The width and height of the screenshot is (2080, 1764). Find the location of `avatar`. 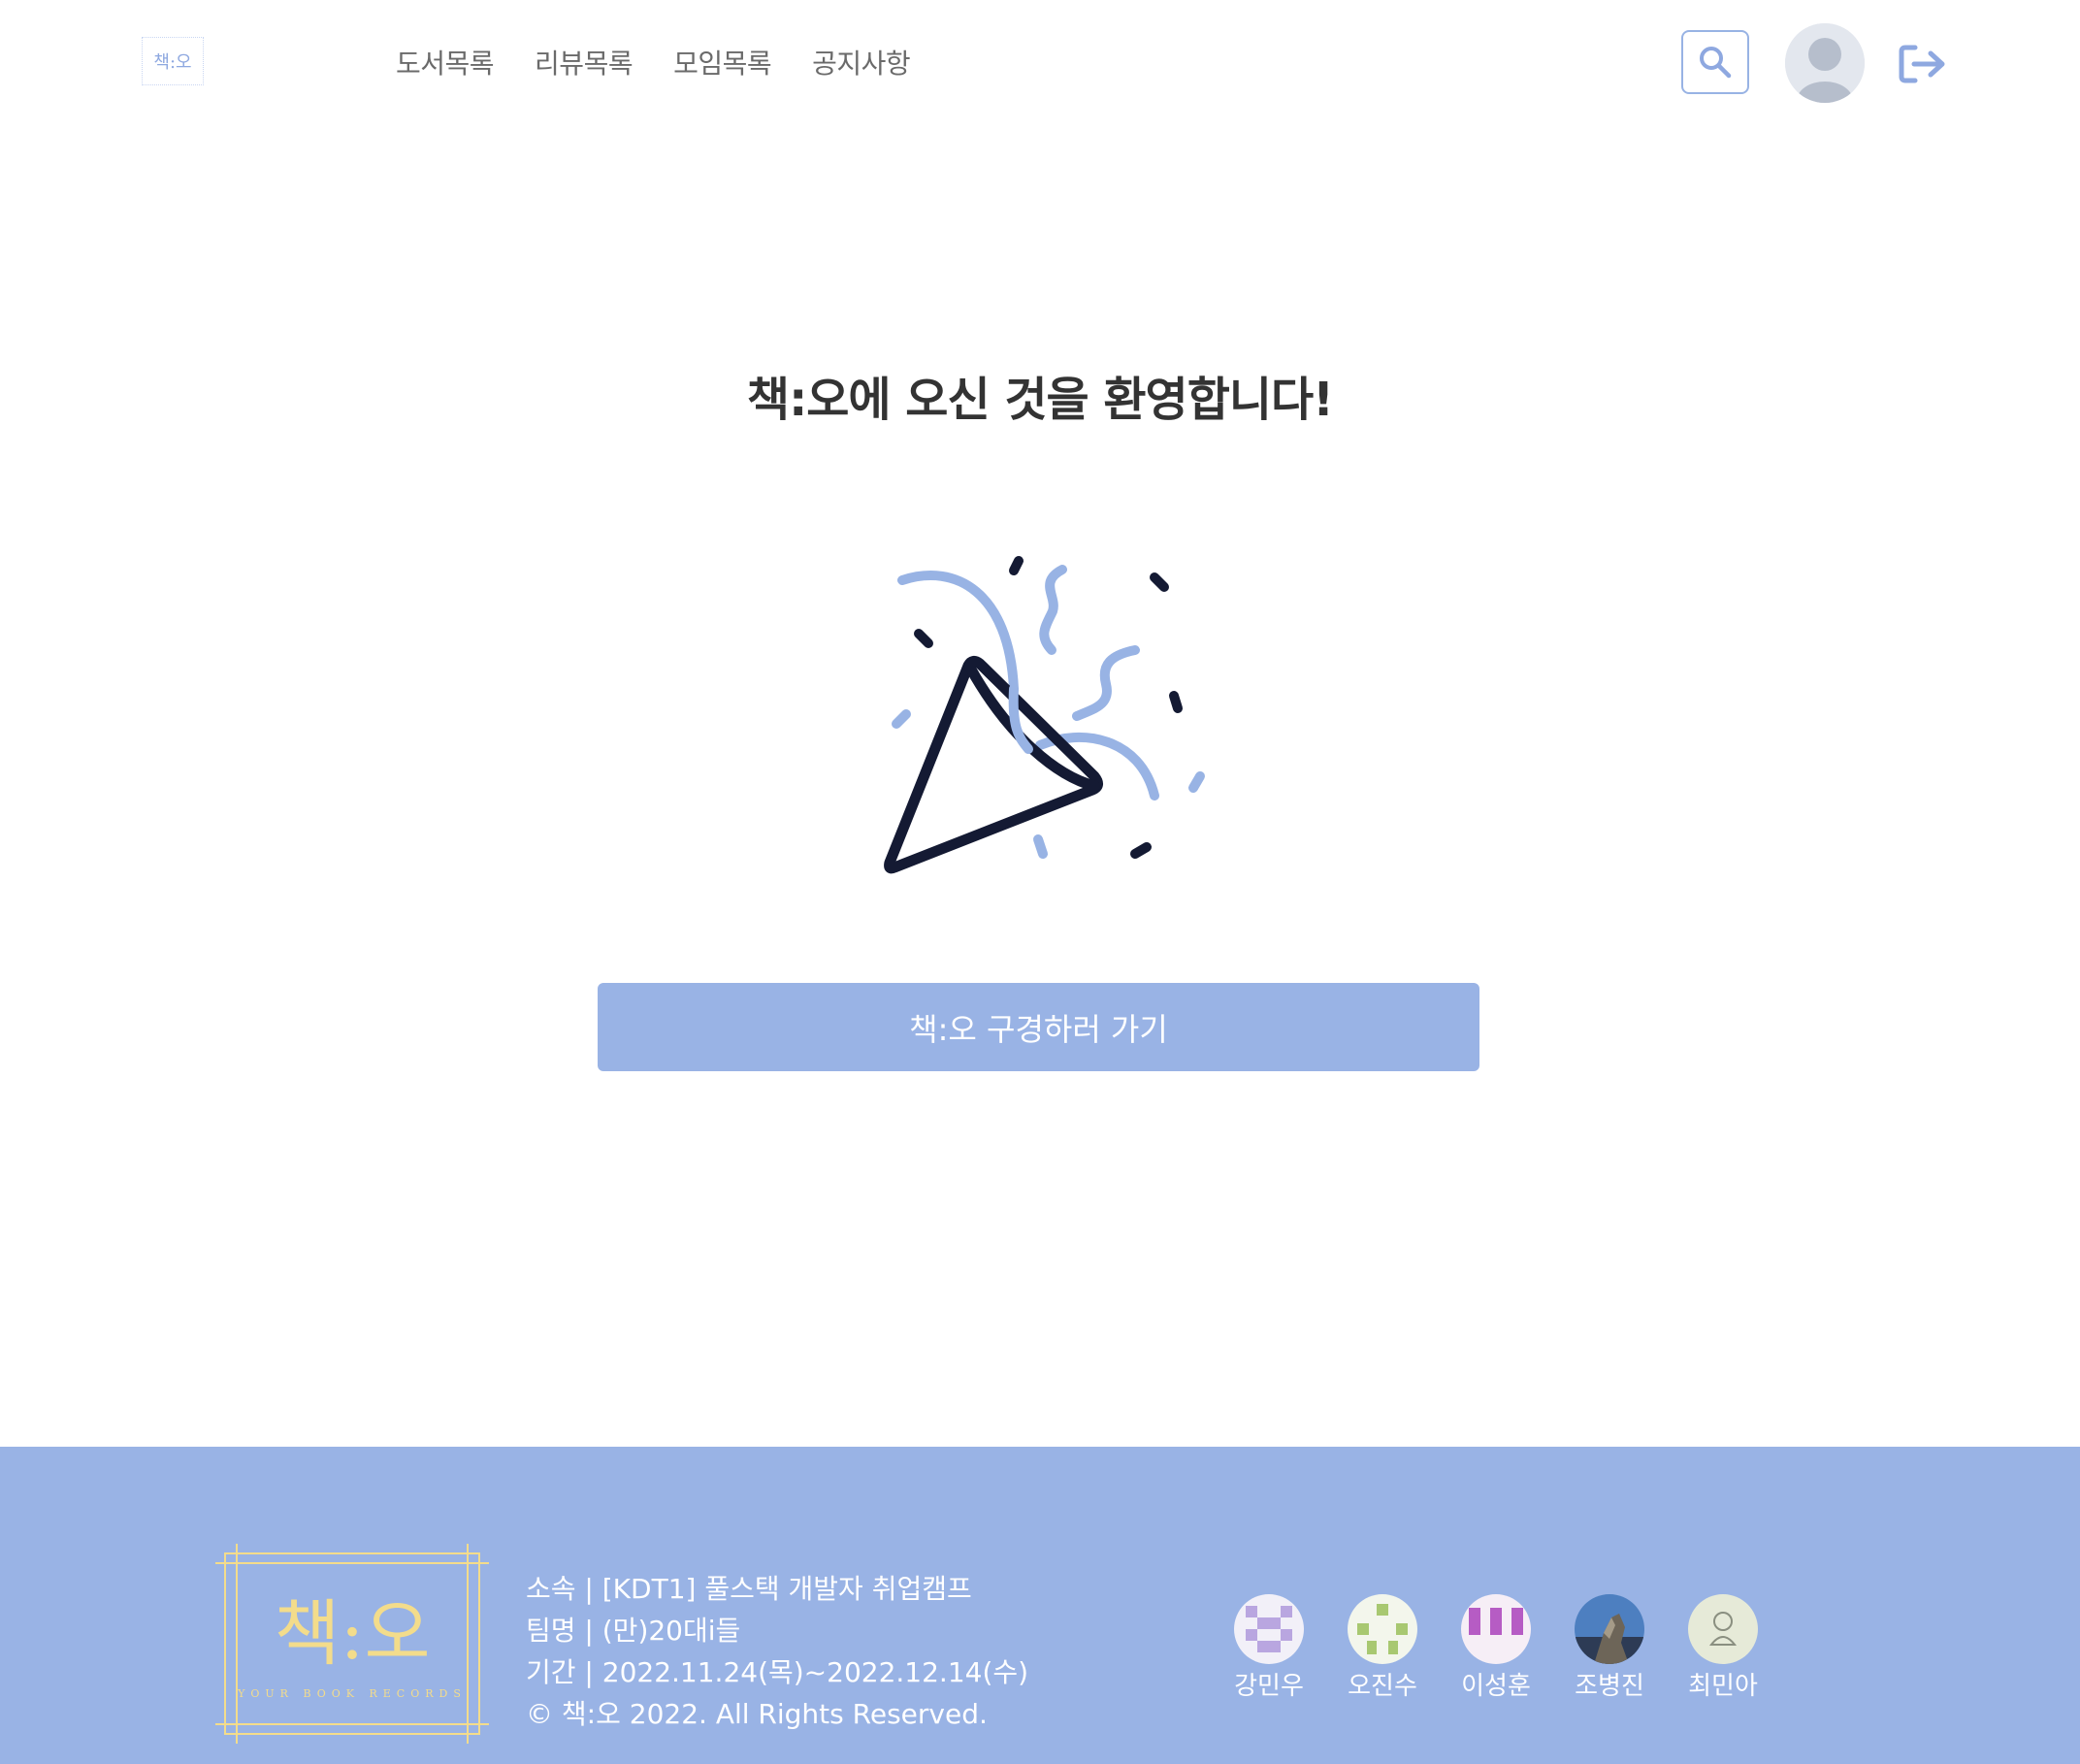

avatar is located at coordinates (1825, 63).